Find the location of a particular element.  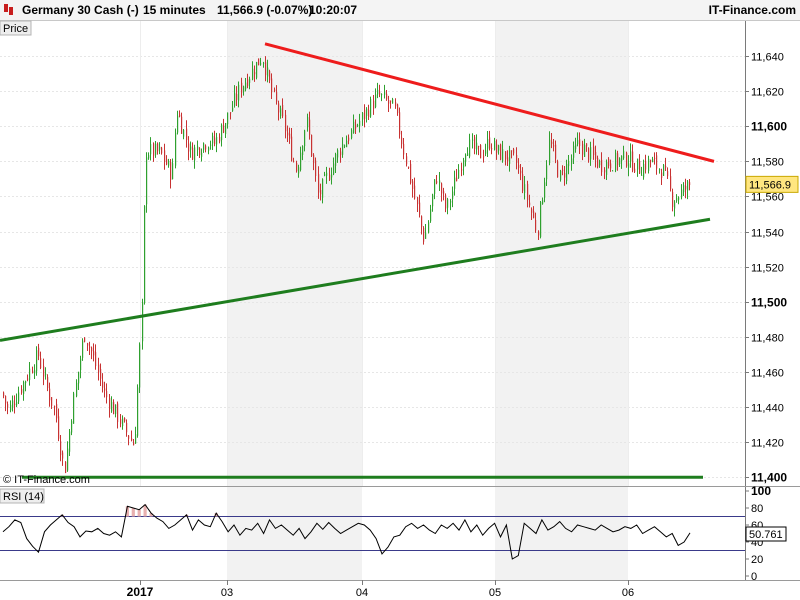

price-tick-label: 11,420 is located at coordinates (767, 444).